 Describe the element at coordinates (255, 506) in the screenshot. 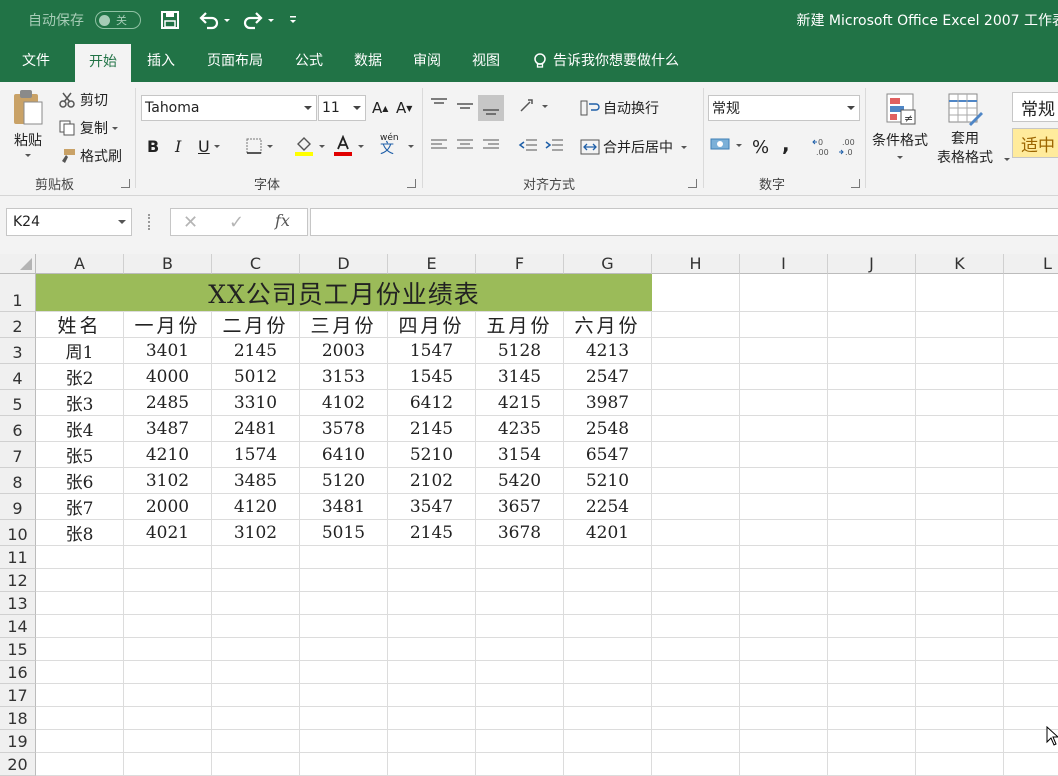

I see `value-cell: 4120` at that location.